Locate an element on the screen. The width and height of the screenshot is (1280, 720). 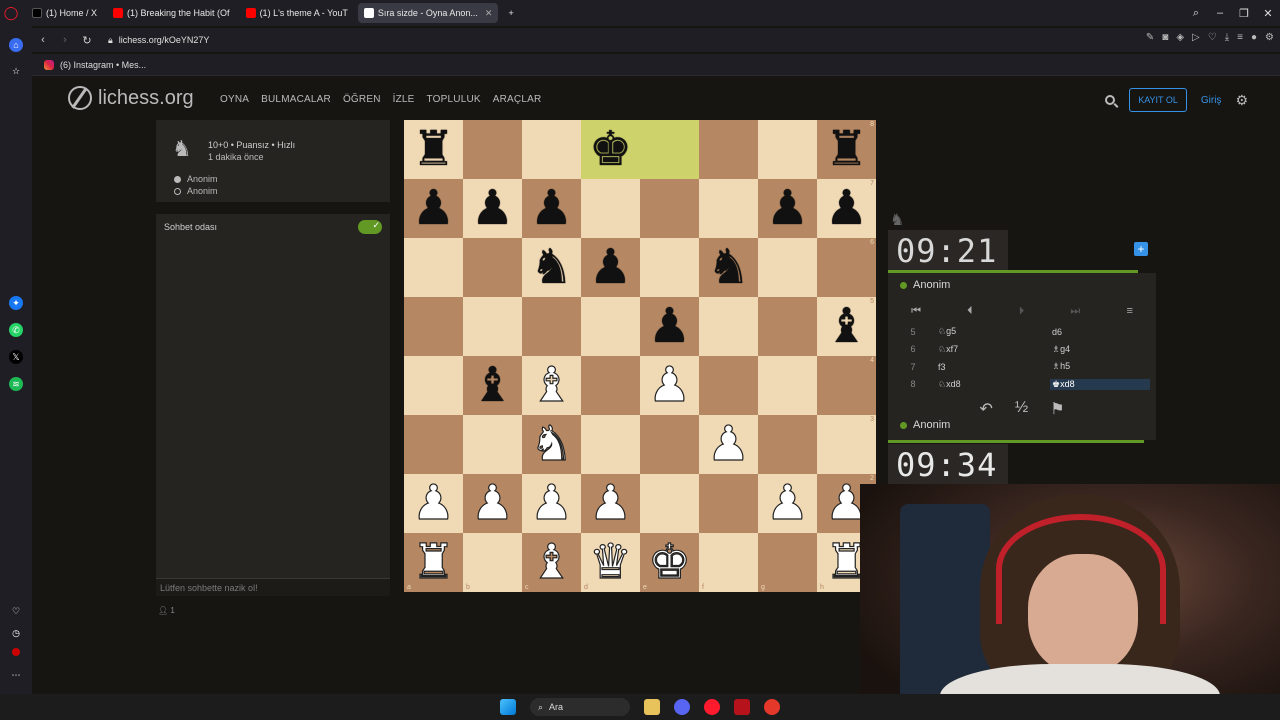
spotify-icon: ≋ is located at coordinates (16, 384).